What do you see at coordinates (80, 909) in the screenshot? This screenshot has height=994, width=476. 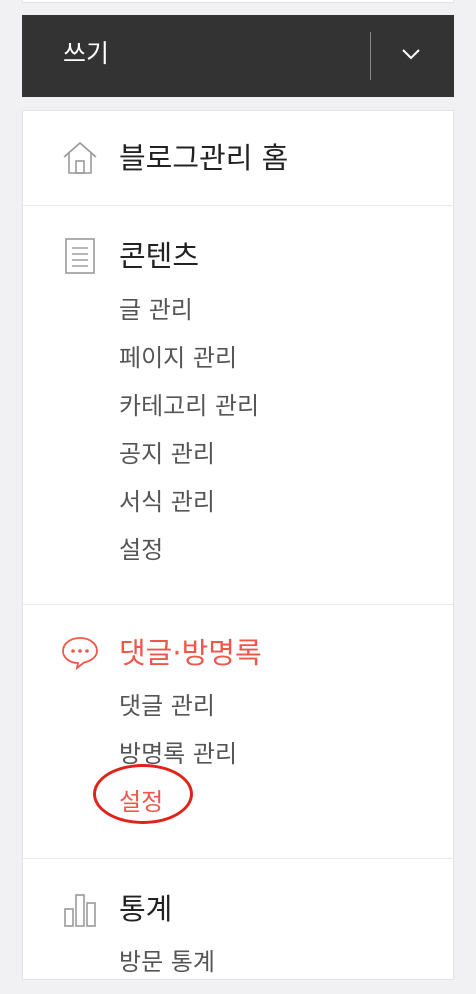 I see `bar-chart-icon` at bounding box center [80, 909].